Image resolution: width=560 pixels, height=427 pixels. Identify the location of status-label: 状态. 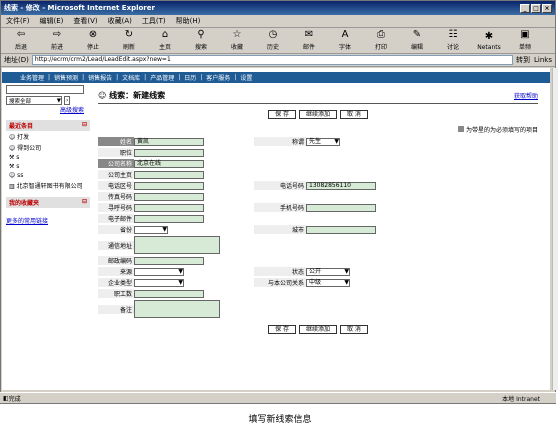
(280, 271).